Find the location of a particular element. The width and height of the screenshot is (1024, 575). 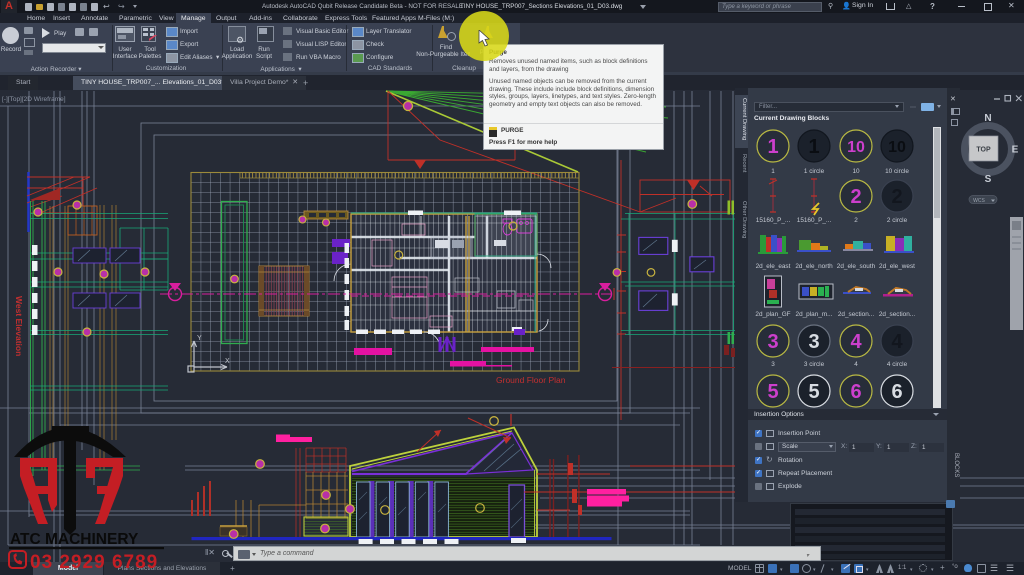

svg-text: N is located at coordinates (987, 118).